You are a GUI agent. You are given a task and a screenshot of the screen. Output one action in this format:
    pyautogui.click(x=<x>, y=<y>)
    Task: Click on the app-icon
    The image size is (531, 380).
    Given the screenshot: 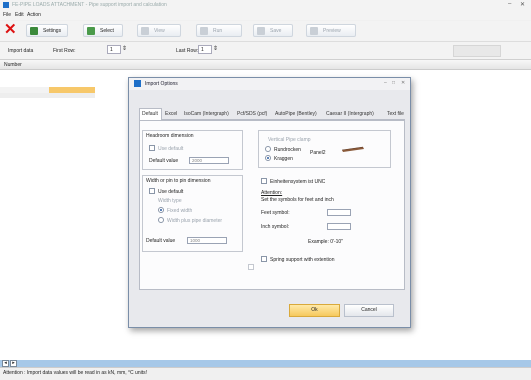 What is the action you would take?
    pyautogui.click(x=6, y=5)
    